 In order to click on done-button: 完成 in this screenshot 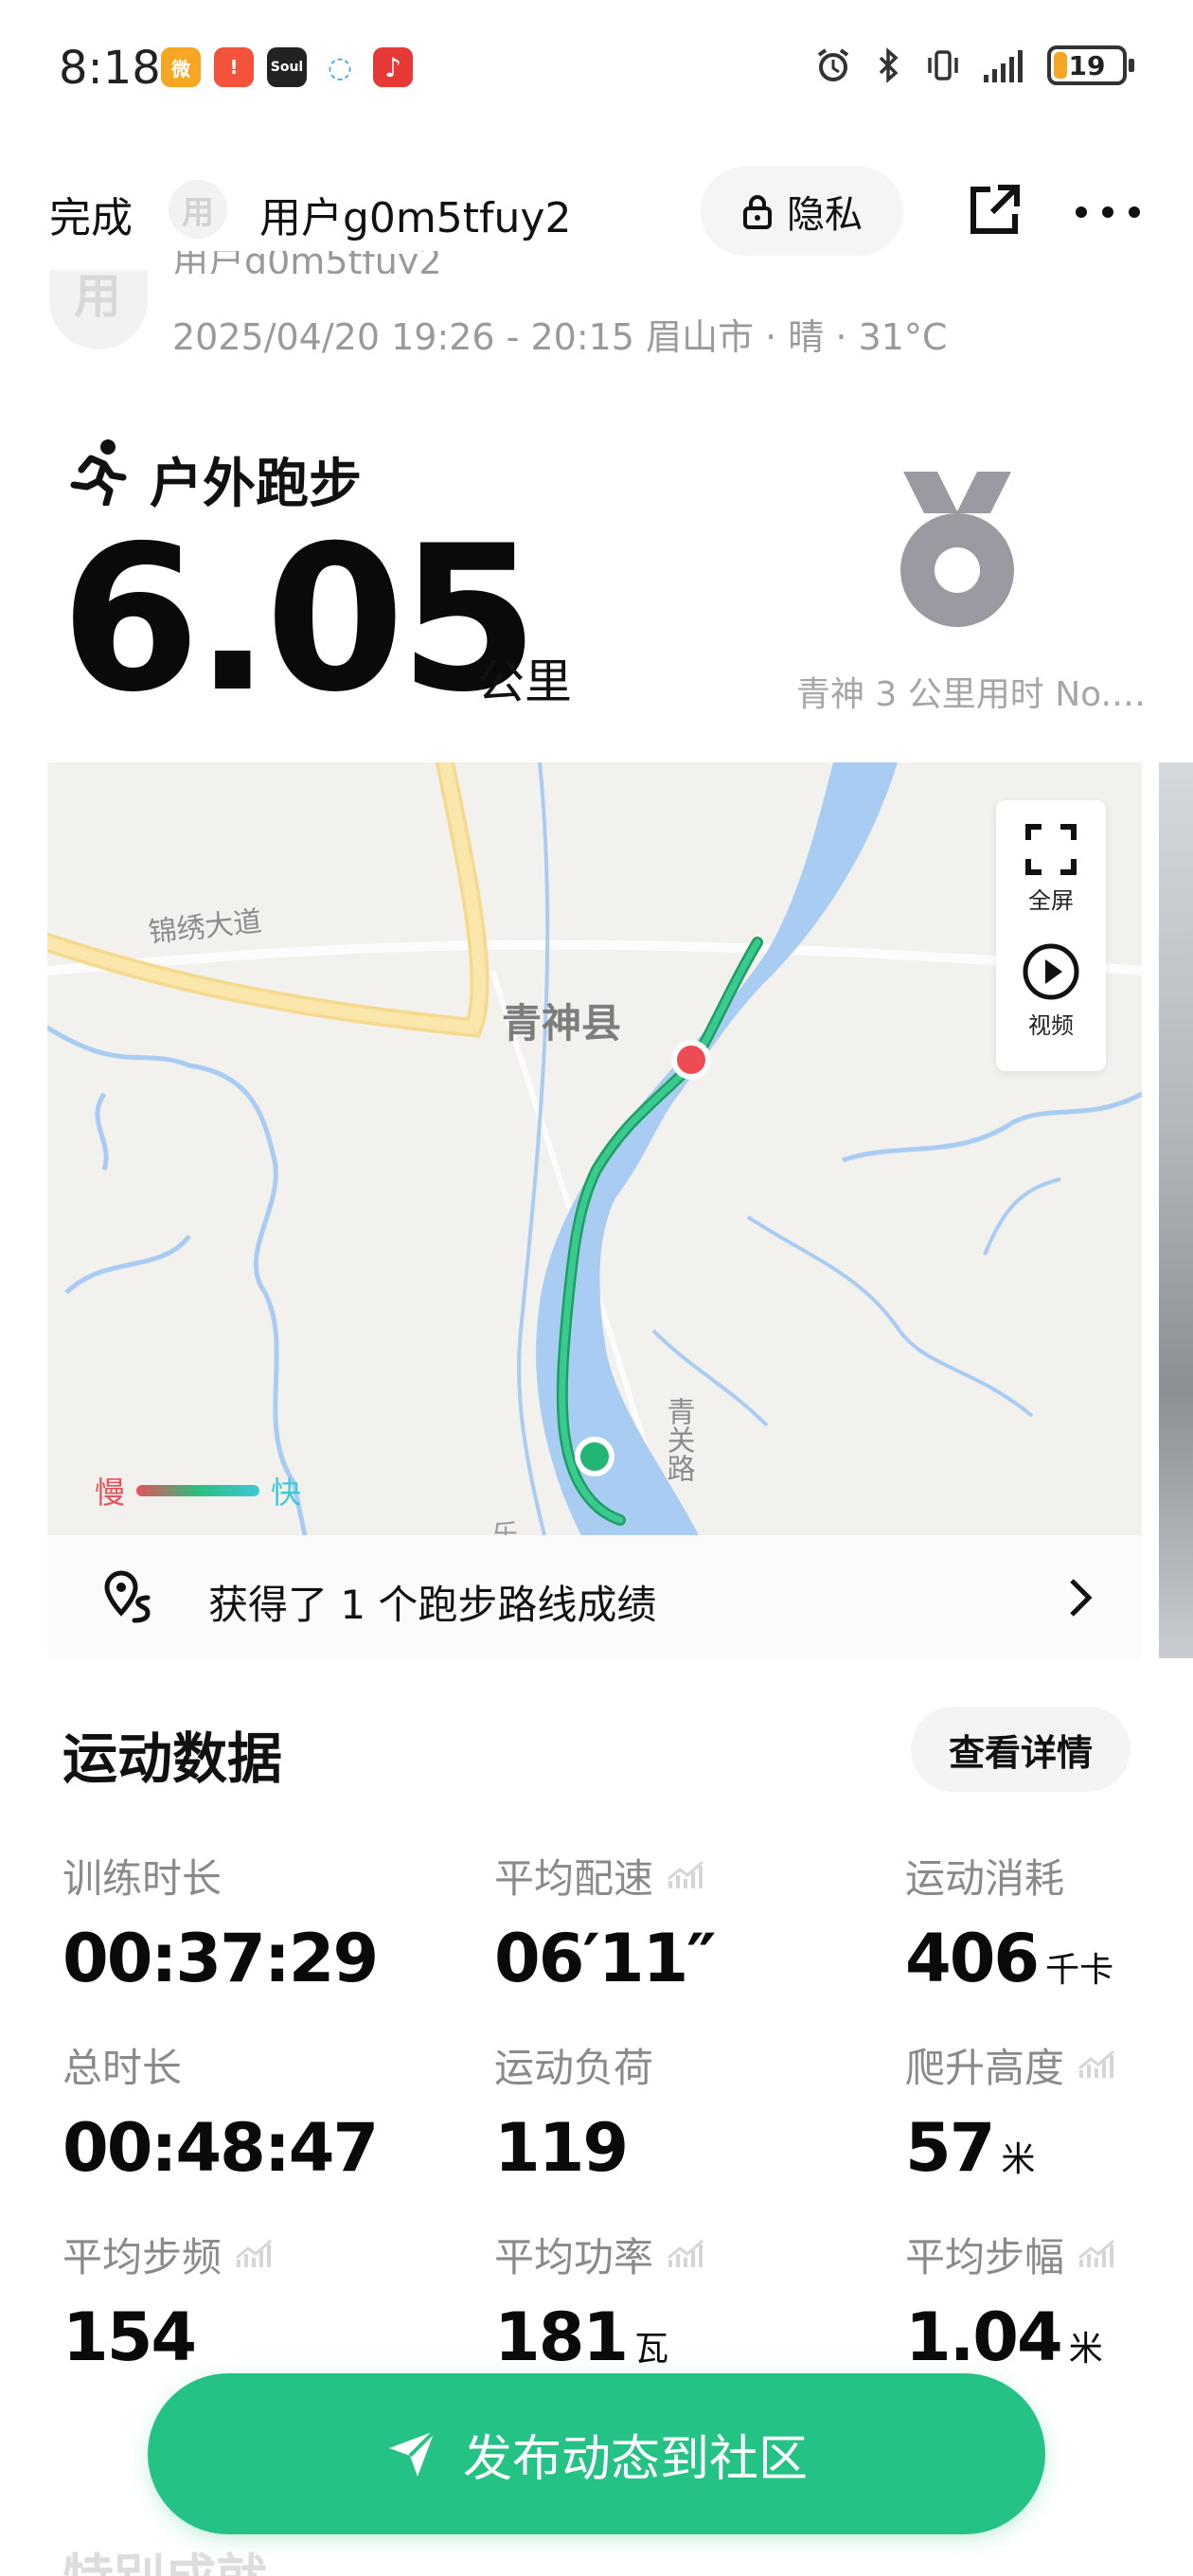, I will do `click(91, 214)`.